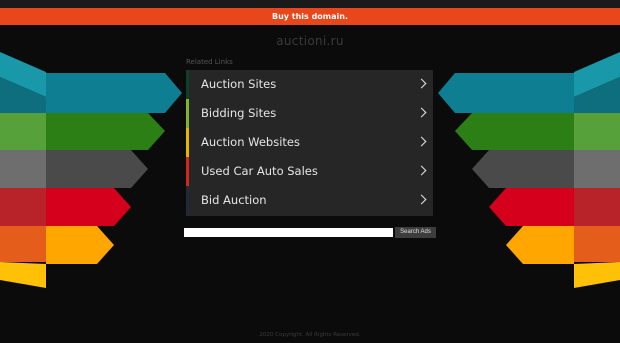 The width and height of the screenshot is (620, 343). Describe the element at coordinates (259, 171) in the screenshot. I see `related-link-label: Used Car Auto Sales` at that location.